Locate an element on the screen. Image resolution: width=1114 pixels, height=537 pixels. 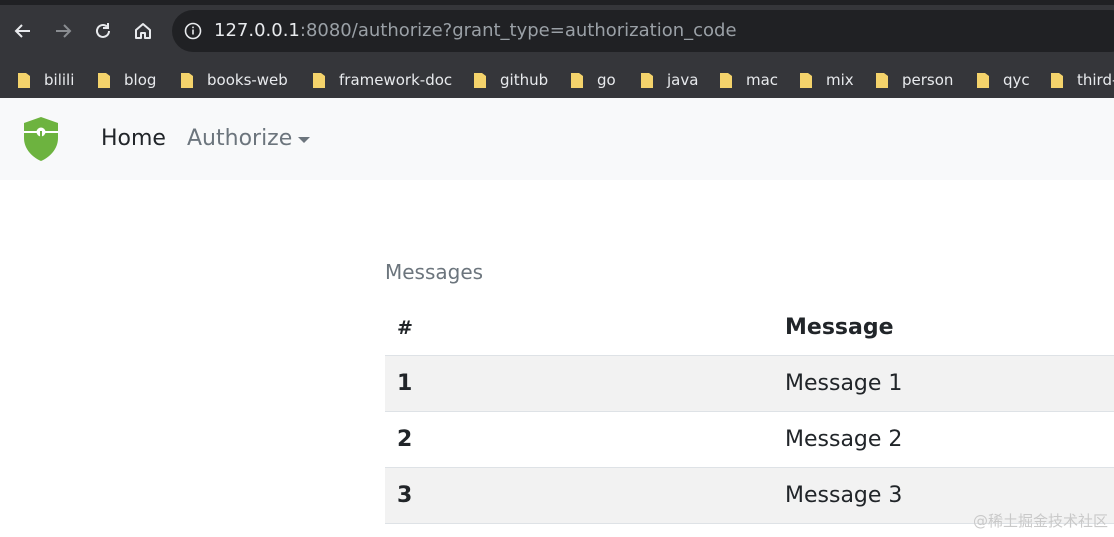
home-icon is located at coordinates (143, 31).